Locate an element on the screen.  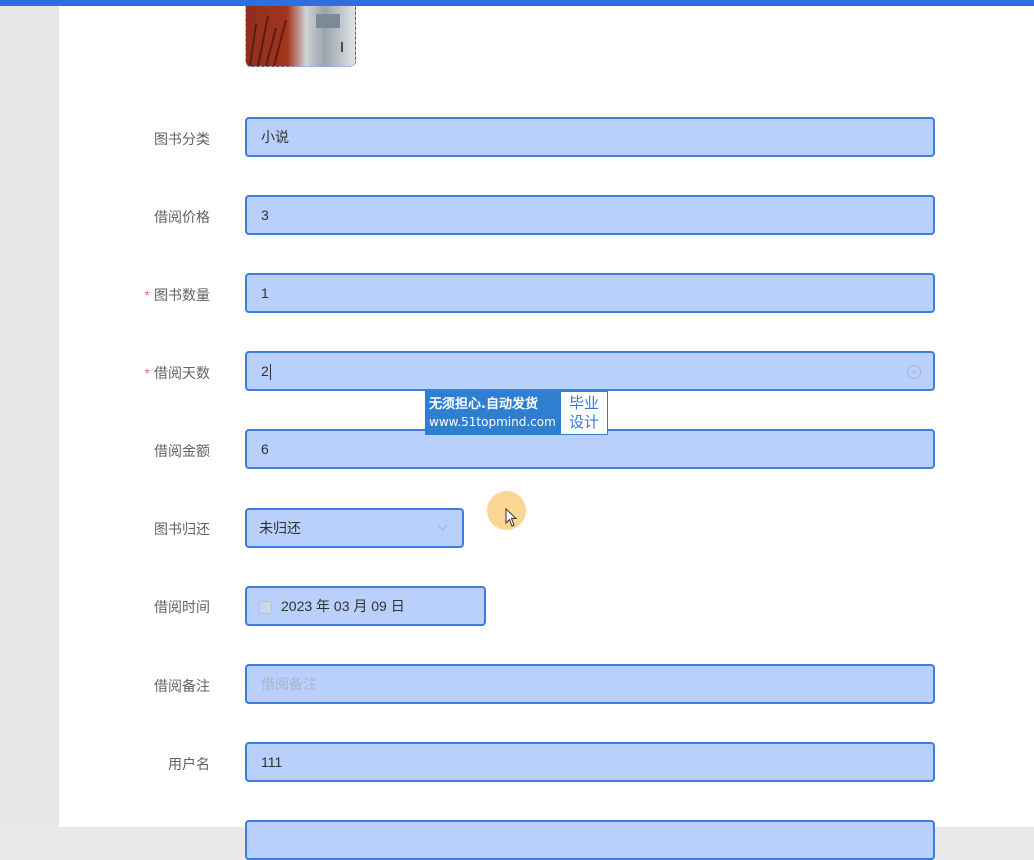
watermark-badge: 无须担心.自动发货 www.51topmind.com 毕业 设计 is located at coordinates (516, 413).